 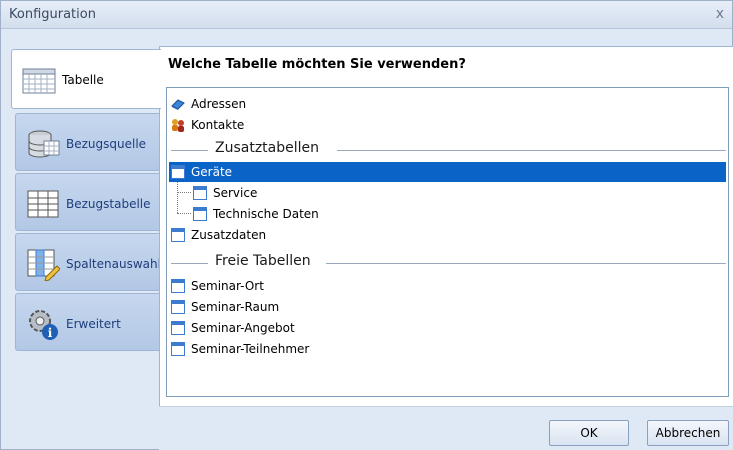 What do you see at coordinates (317, 64) in the screenshot?
I see `panel-heading: Welche Tabelle möchten Sie verwenden?` at bounding box center [317, 64].